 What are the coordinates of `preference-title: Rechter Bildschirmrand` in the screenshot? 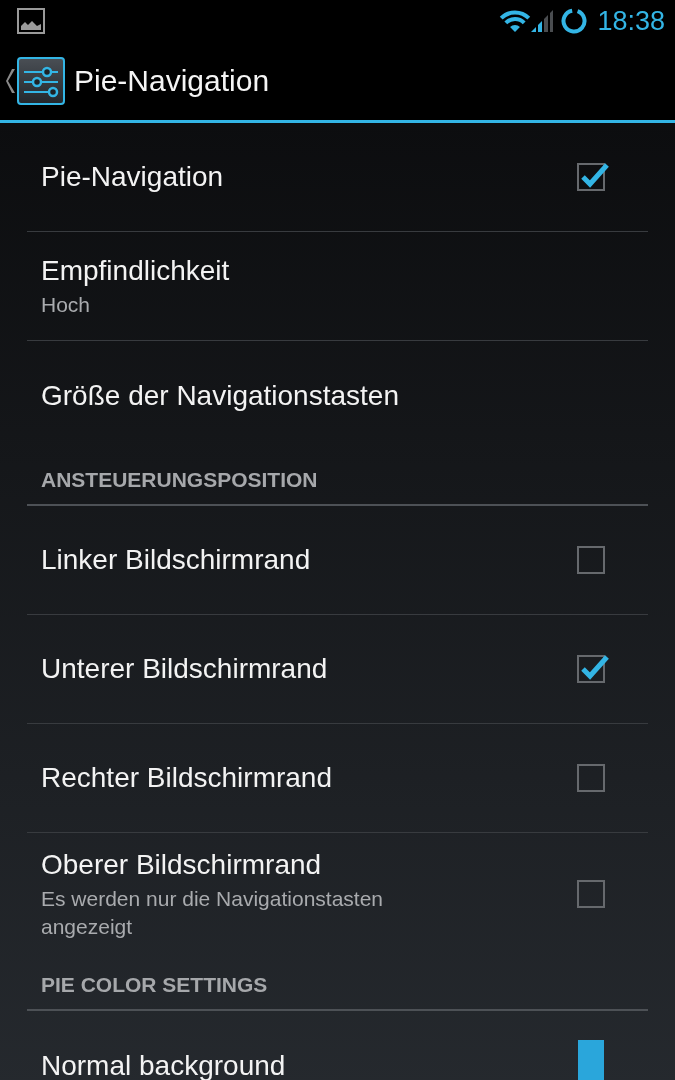 It's located at (309, 778).